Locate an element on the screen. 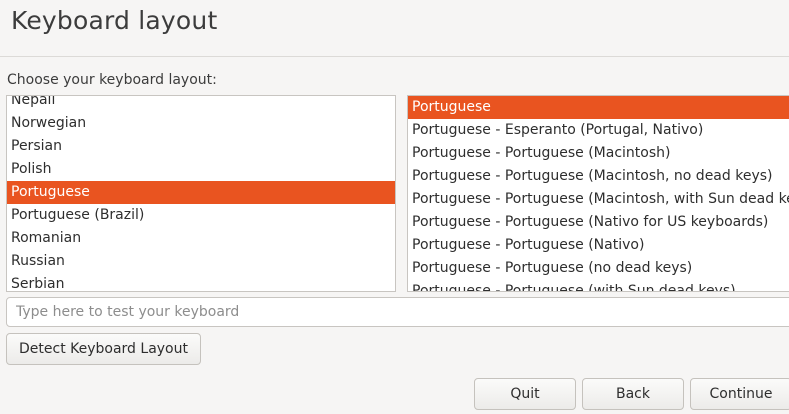  layout-prompt-label: Choose your keyboard layout: is located at coordinates (112, 80).